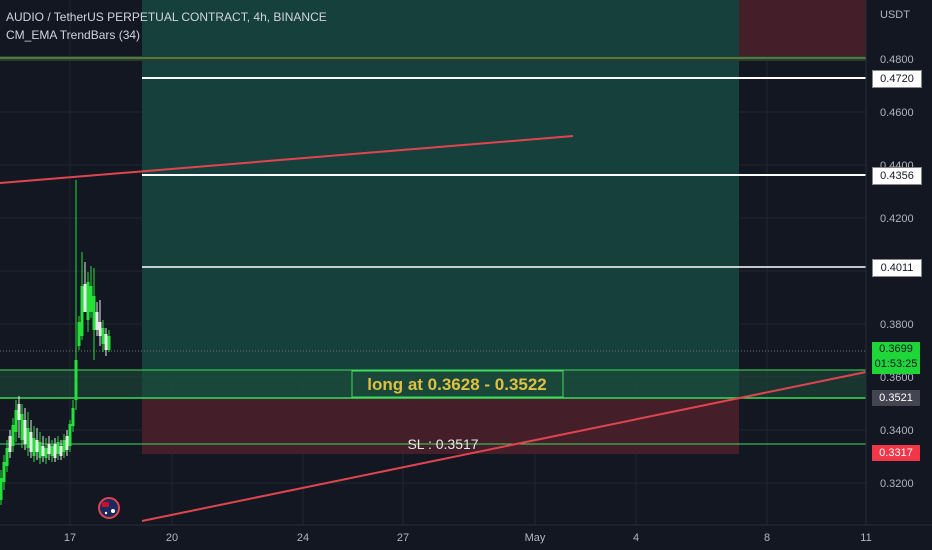 The height and width of the screenshot is (550, 932). Describe the element at coordinates (897, 60) in the screenshot. I see `price-tick: 0.4800` at that location.